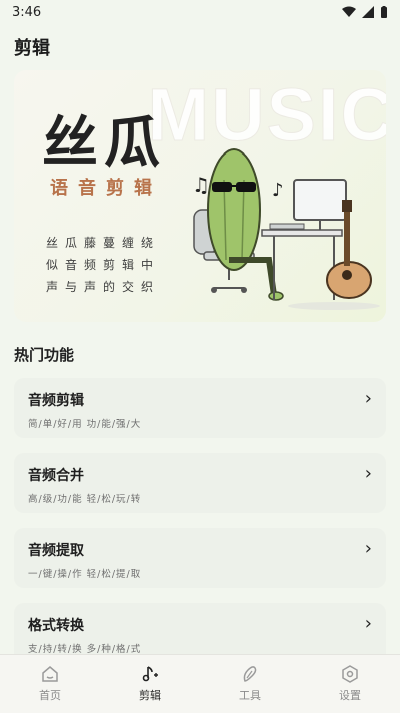  I want to click on card-title: 格式转换, so click(56, 626).